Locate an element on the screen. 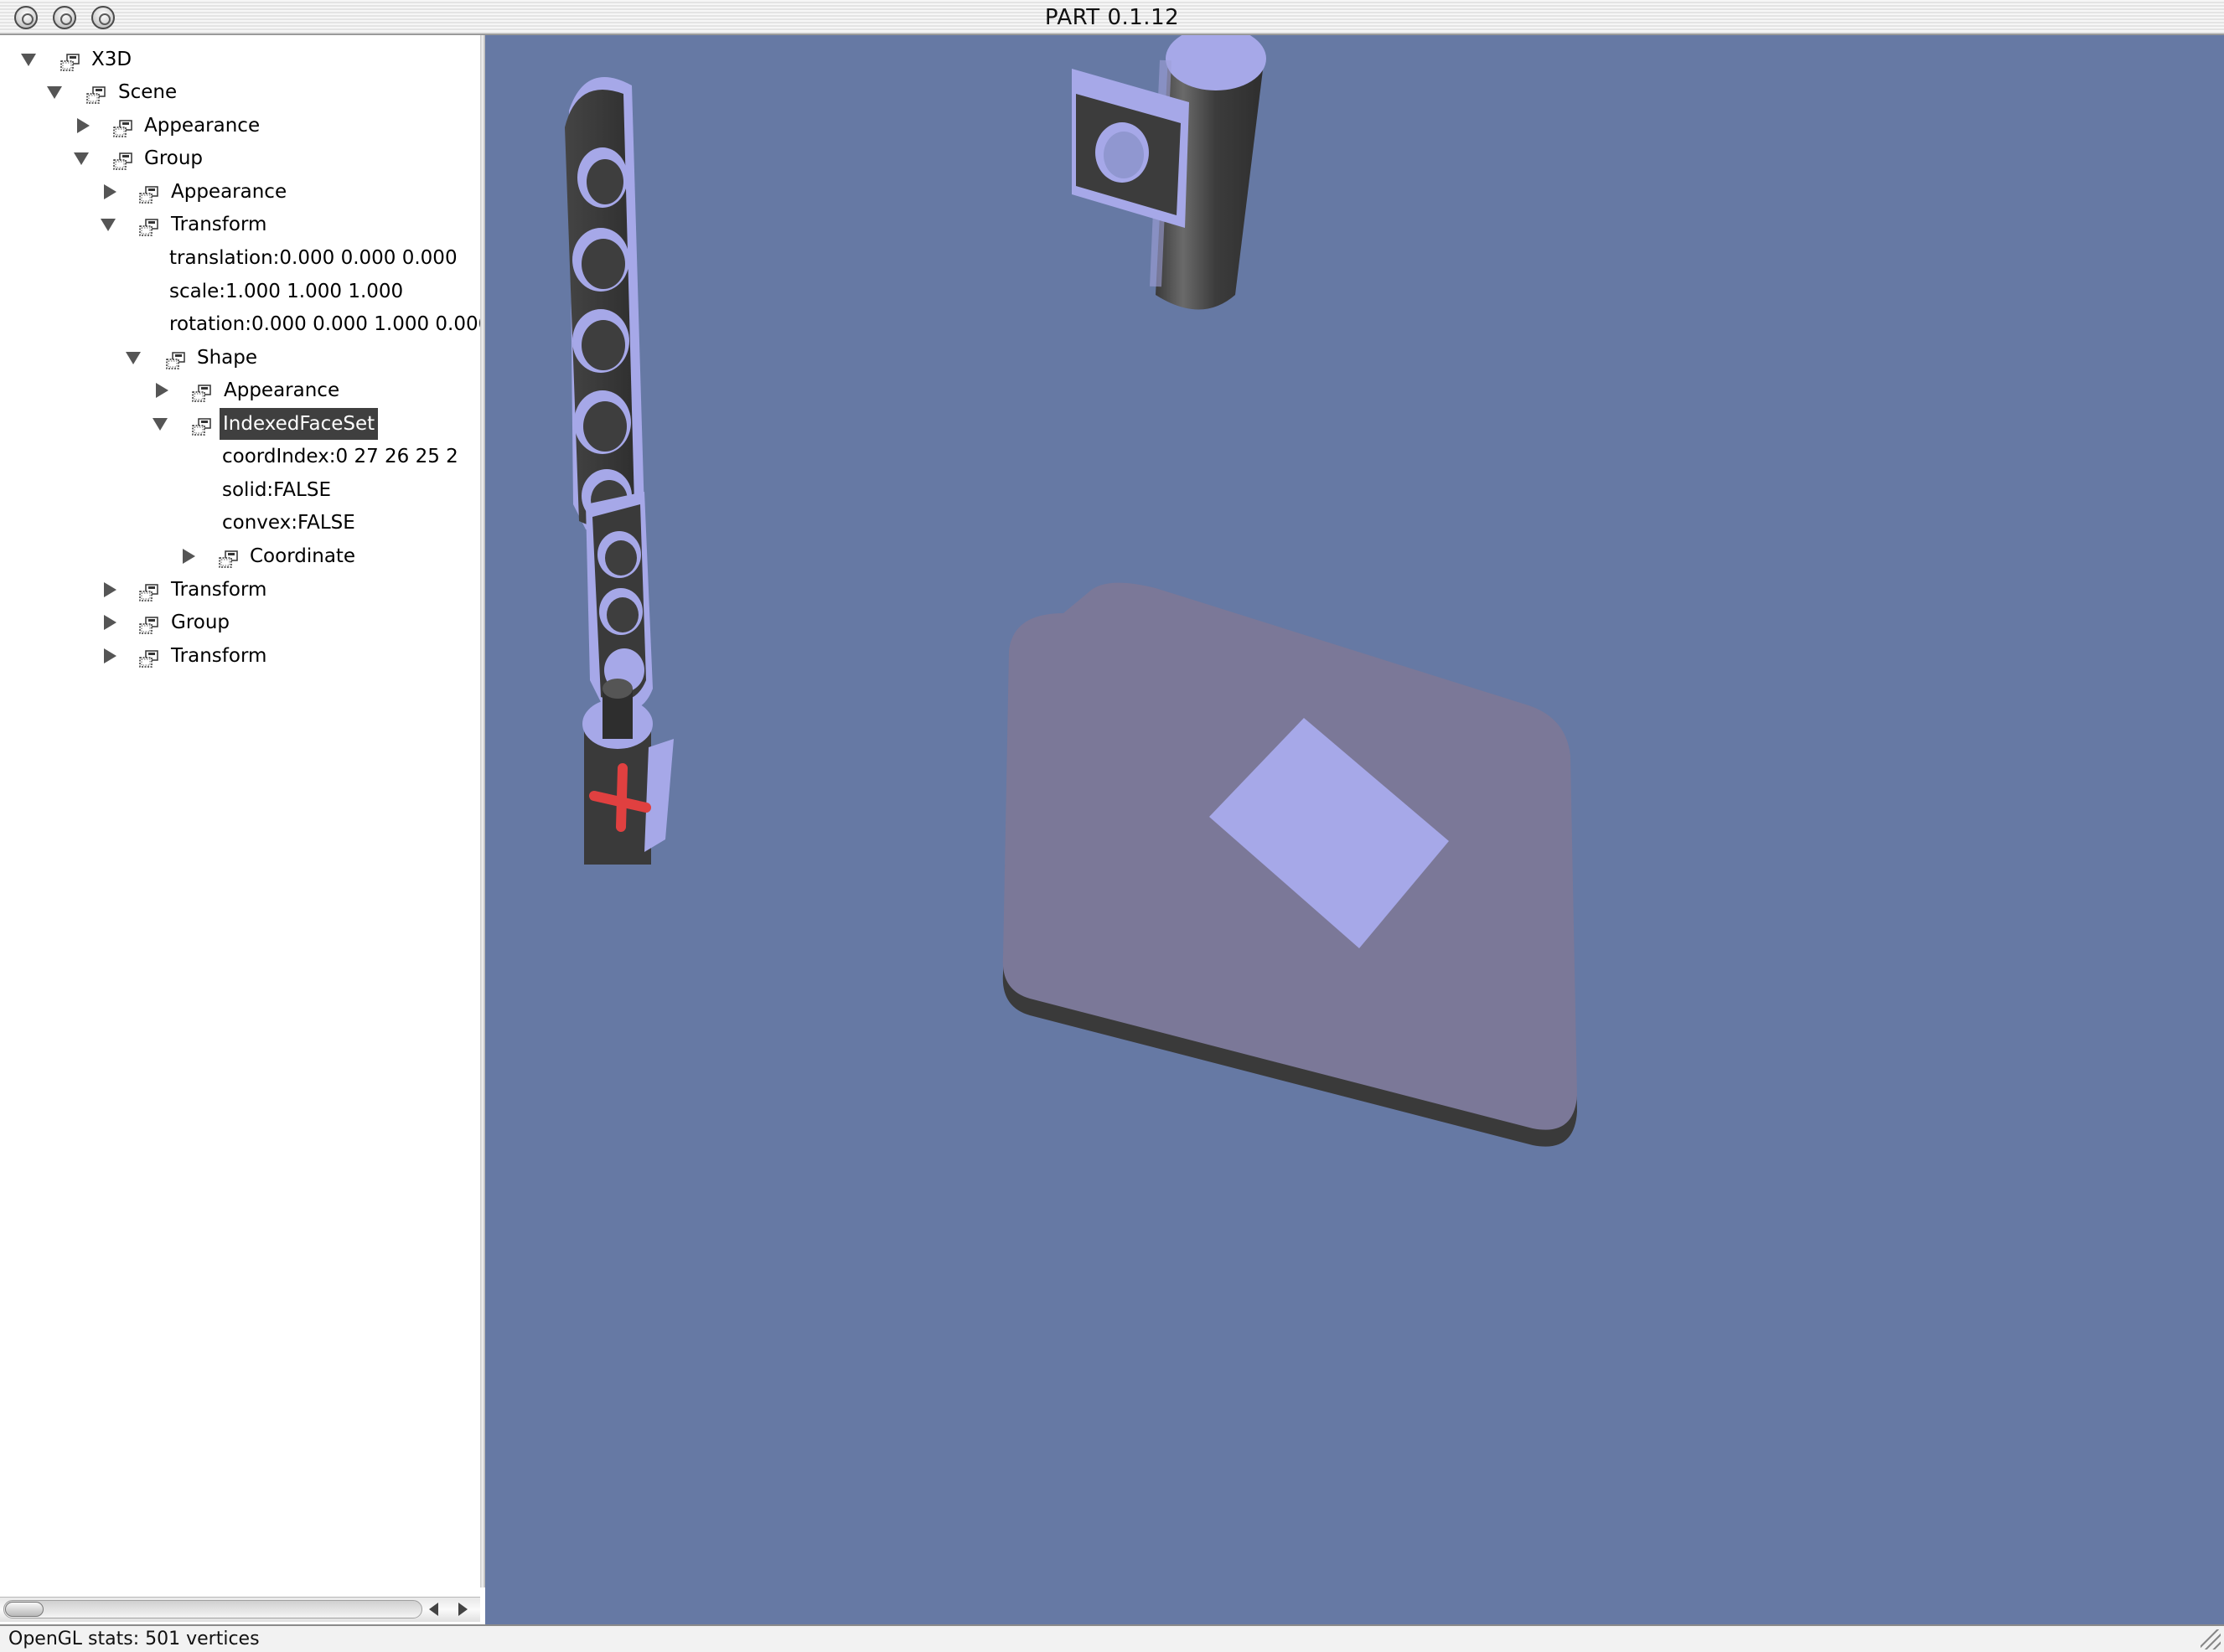 The image size is (2224, 1652). status-text: OpenGL stats: 501 vertices is located at coordinates (134, 1639).